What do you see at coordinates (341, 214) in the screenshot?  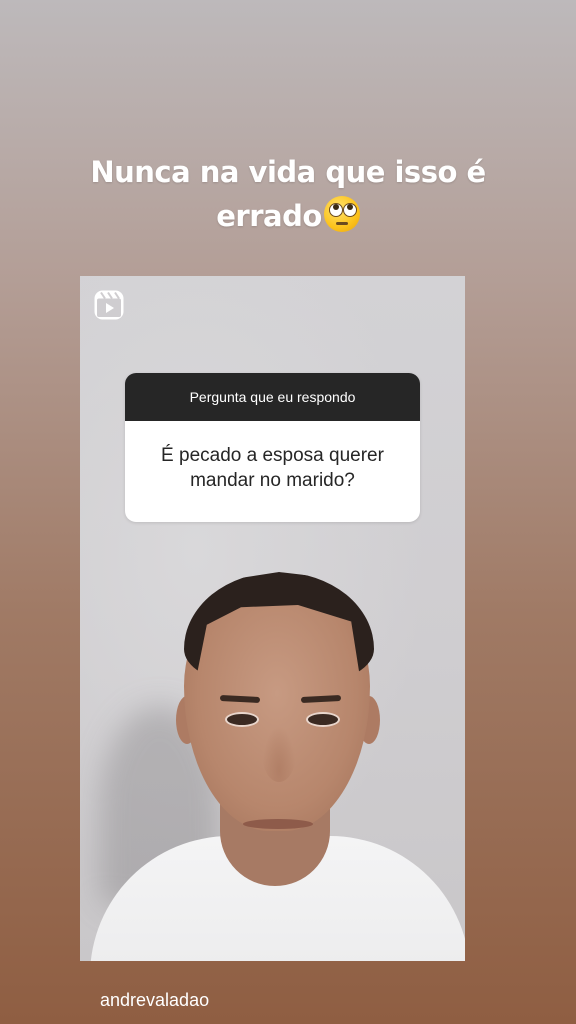 I see `rolling-eyes-emoji-icon` at bounding box center [341, 214].